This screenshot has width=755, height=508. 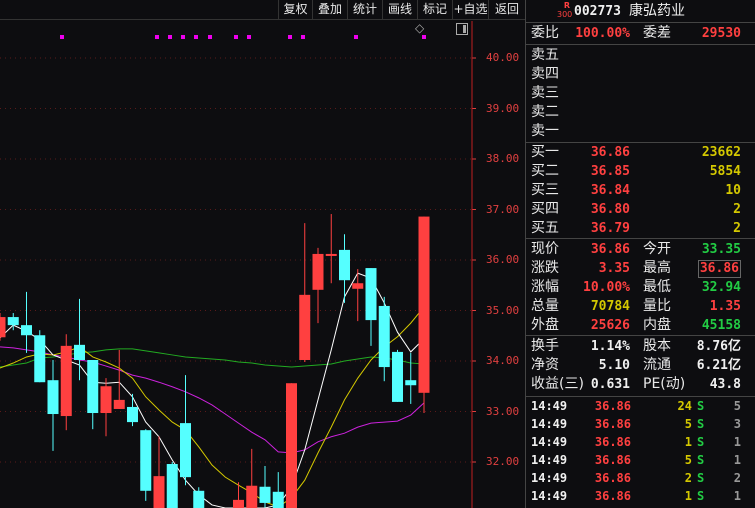 I want to click on weibi-label: 委比, so click(x=545, y=33).